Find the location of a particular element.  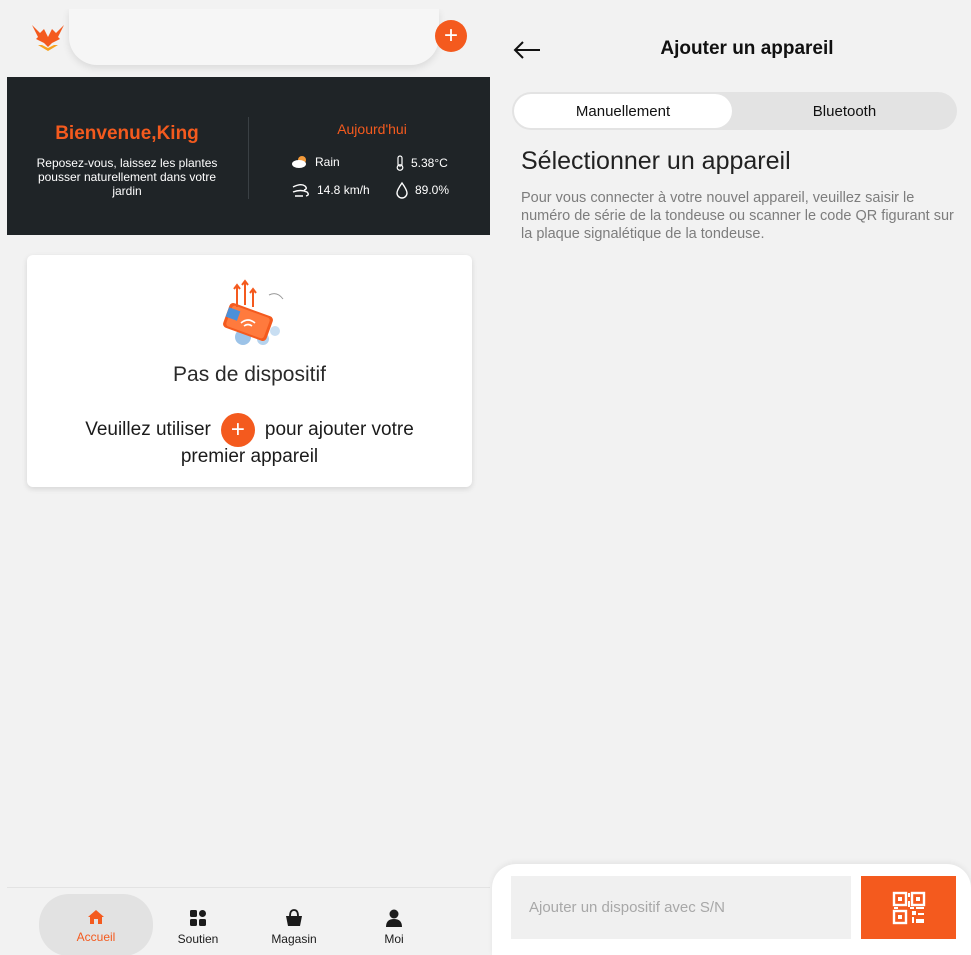

add-device-button: + is located at coordinates (451, 36).